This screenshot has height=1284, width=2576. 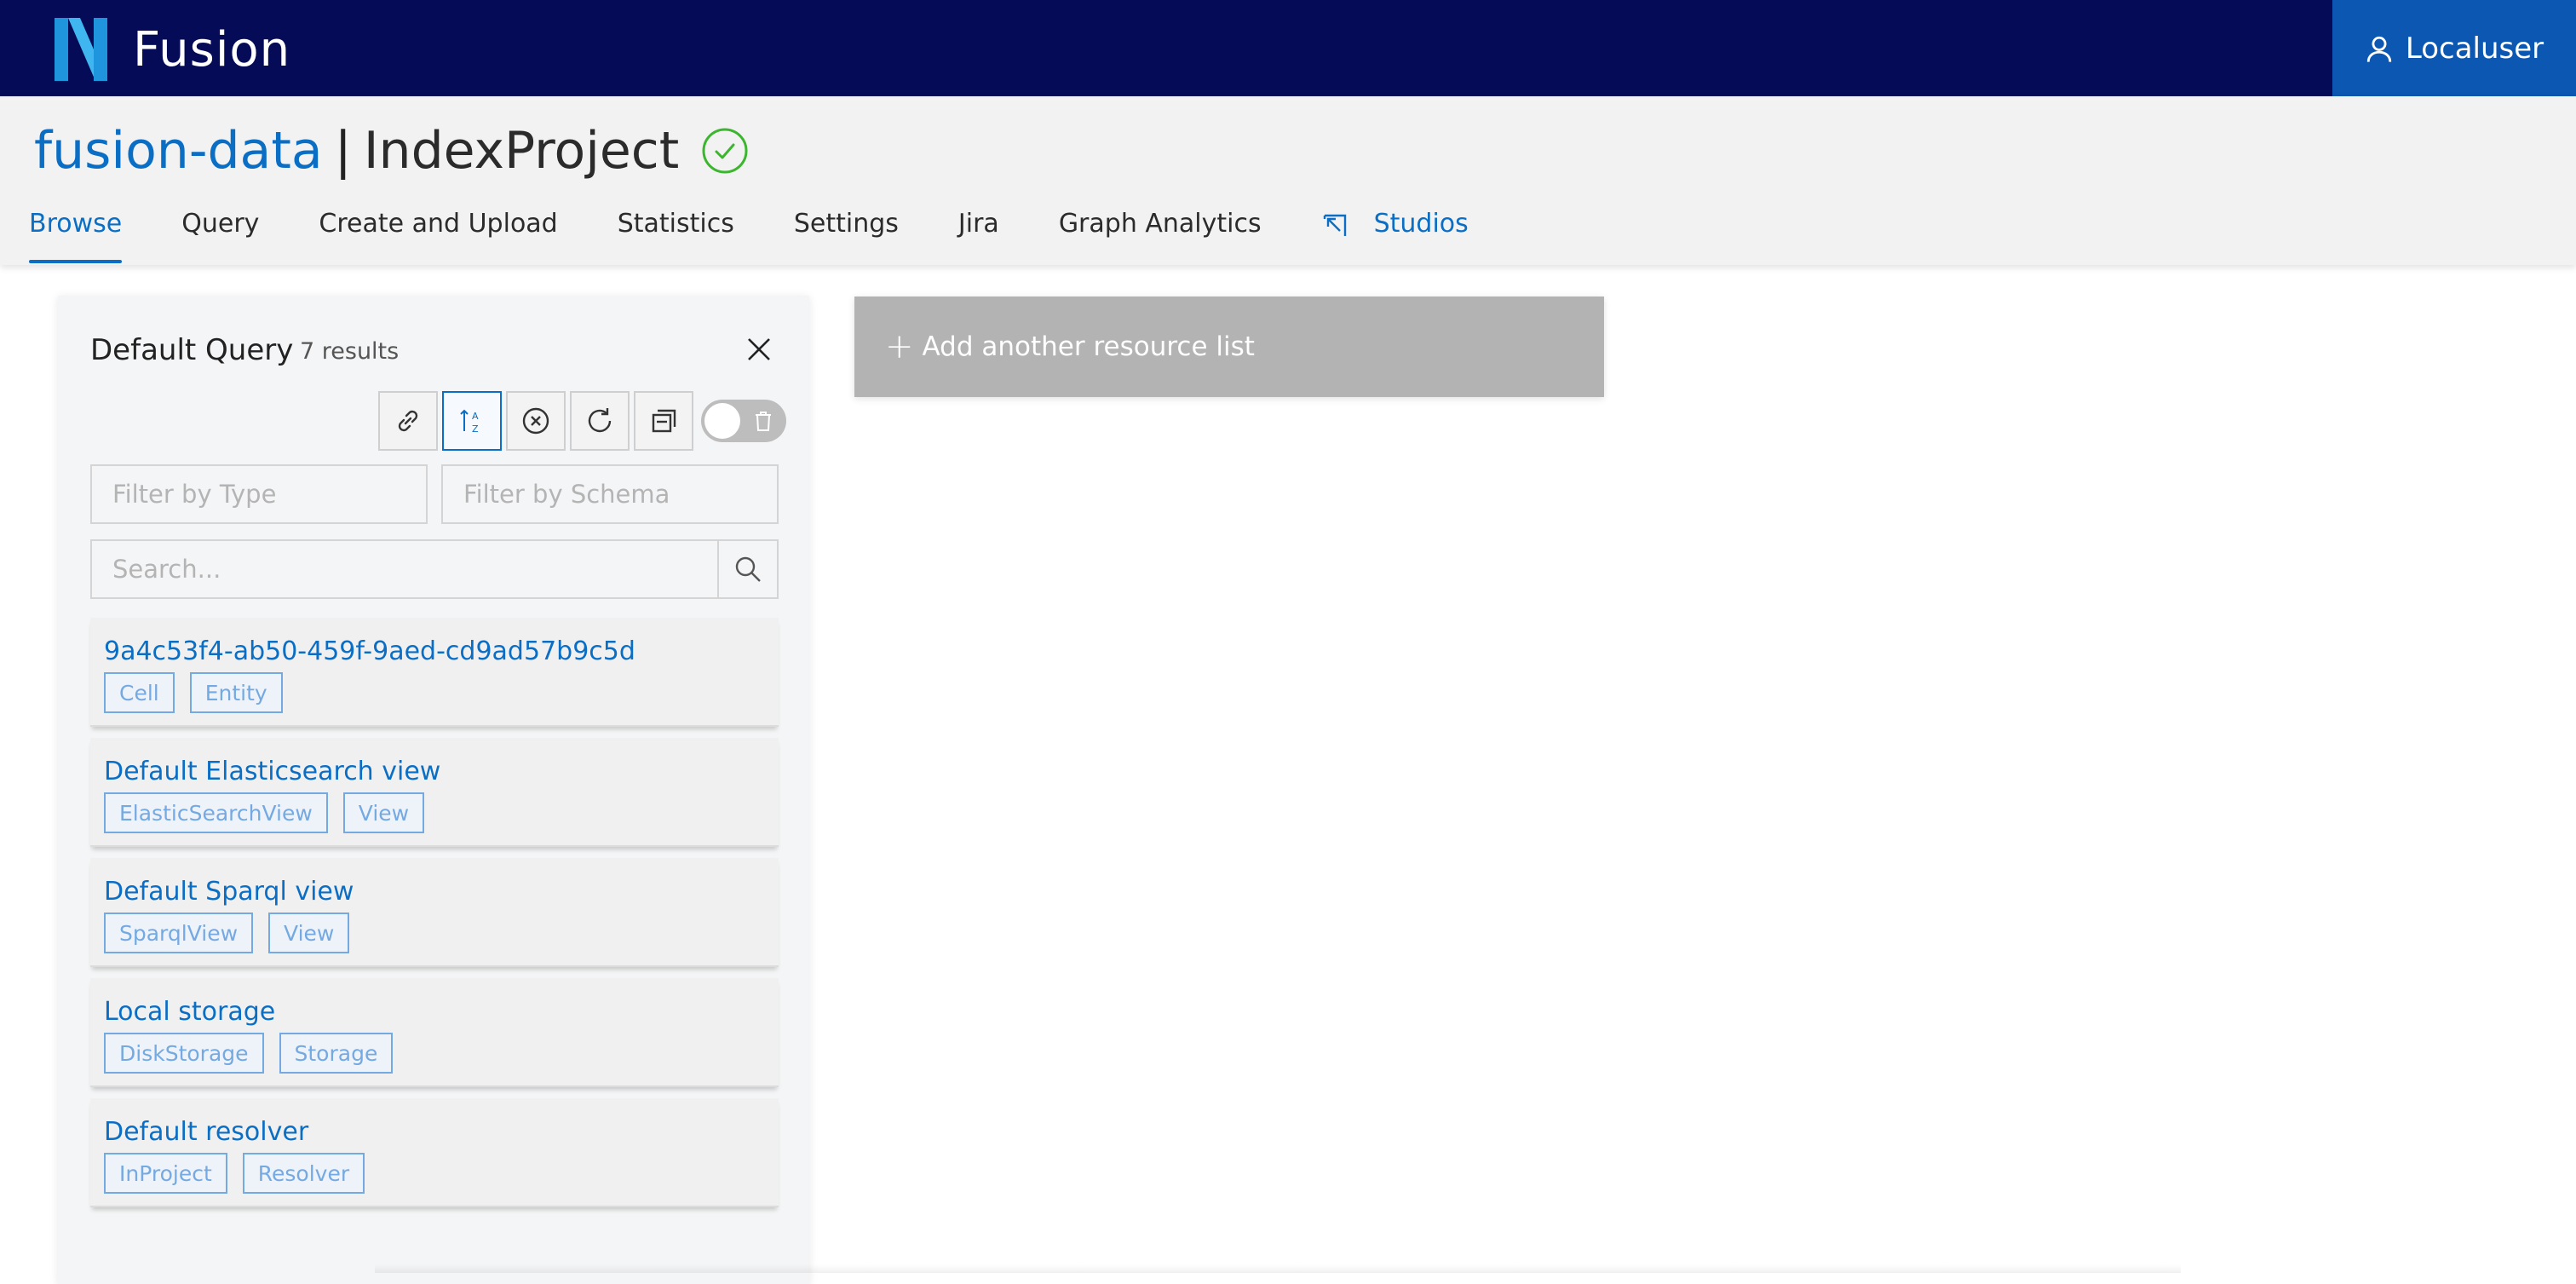 What do you see at coordinates (764, 421) in the screenshot?
I see `trash-icon` at bounding box center [764, 421].